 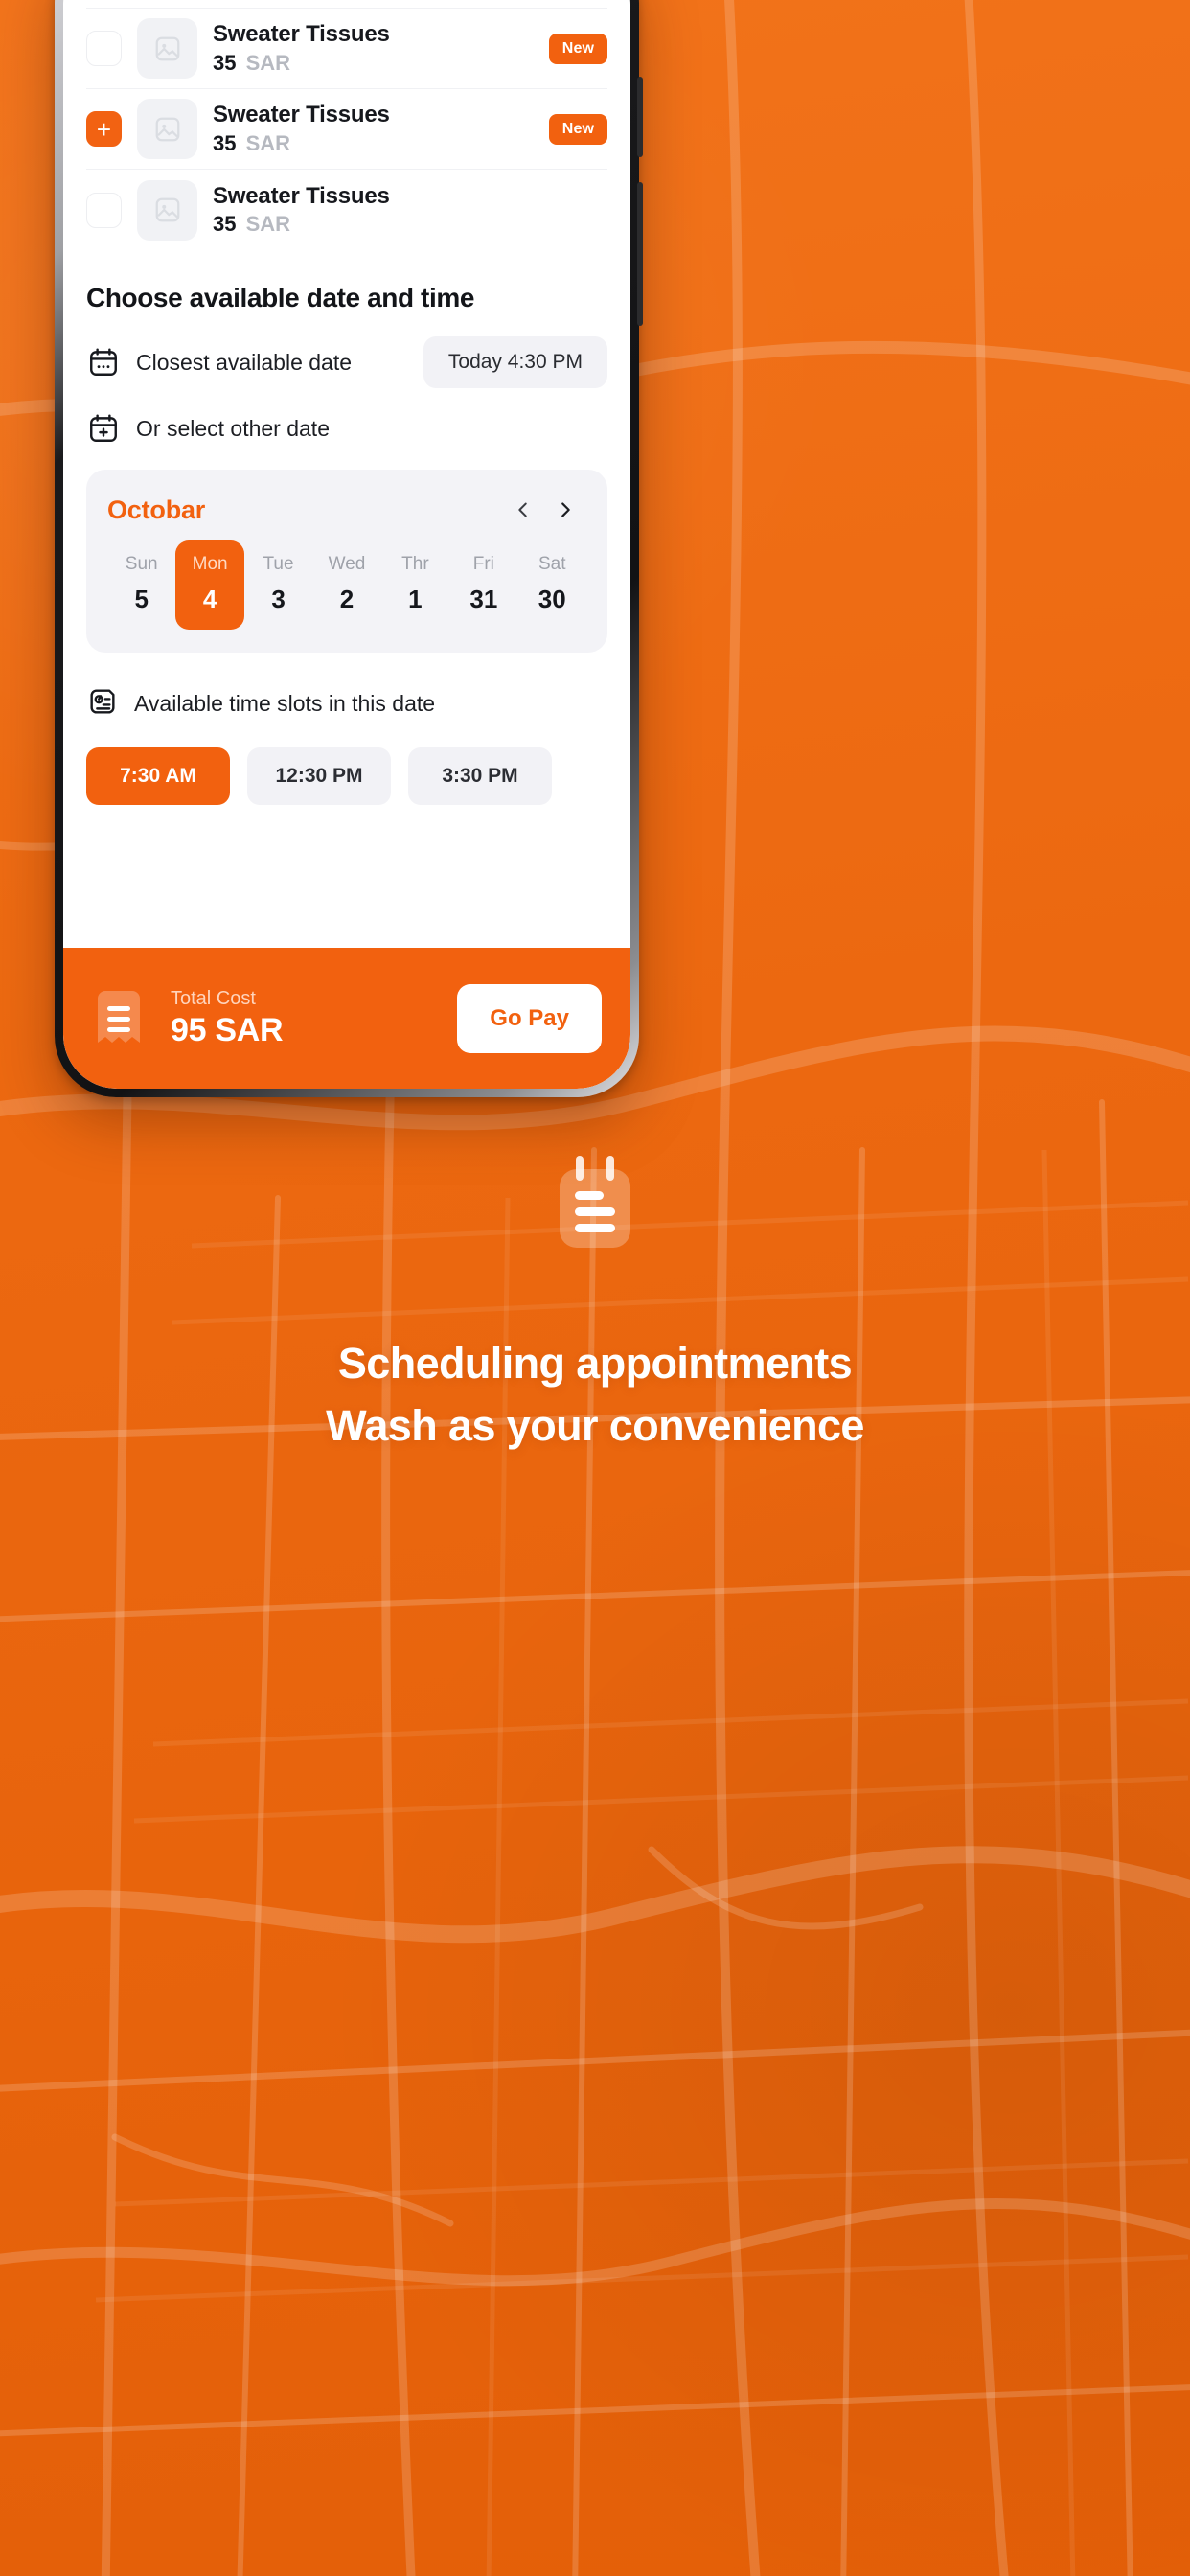 I want to click on calendar-day-tue: Tue 3, so click(x=278, y=585).